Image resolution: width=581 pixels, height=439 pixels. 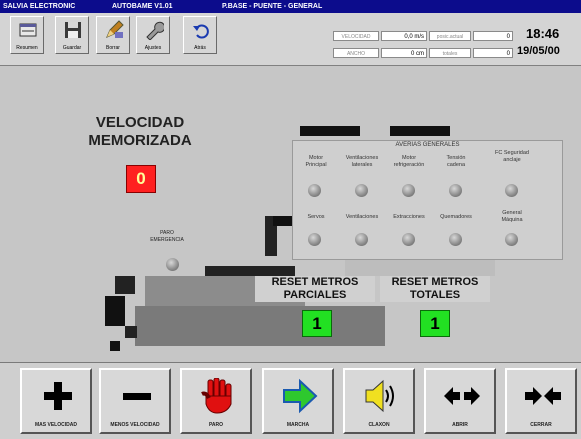 What do you see at coordinates (512, 213) in the screenshot?
I see `alarm-label-l1: General` at bounding box center [512, 213].